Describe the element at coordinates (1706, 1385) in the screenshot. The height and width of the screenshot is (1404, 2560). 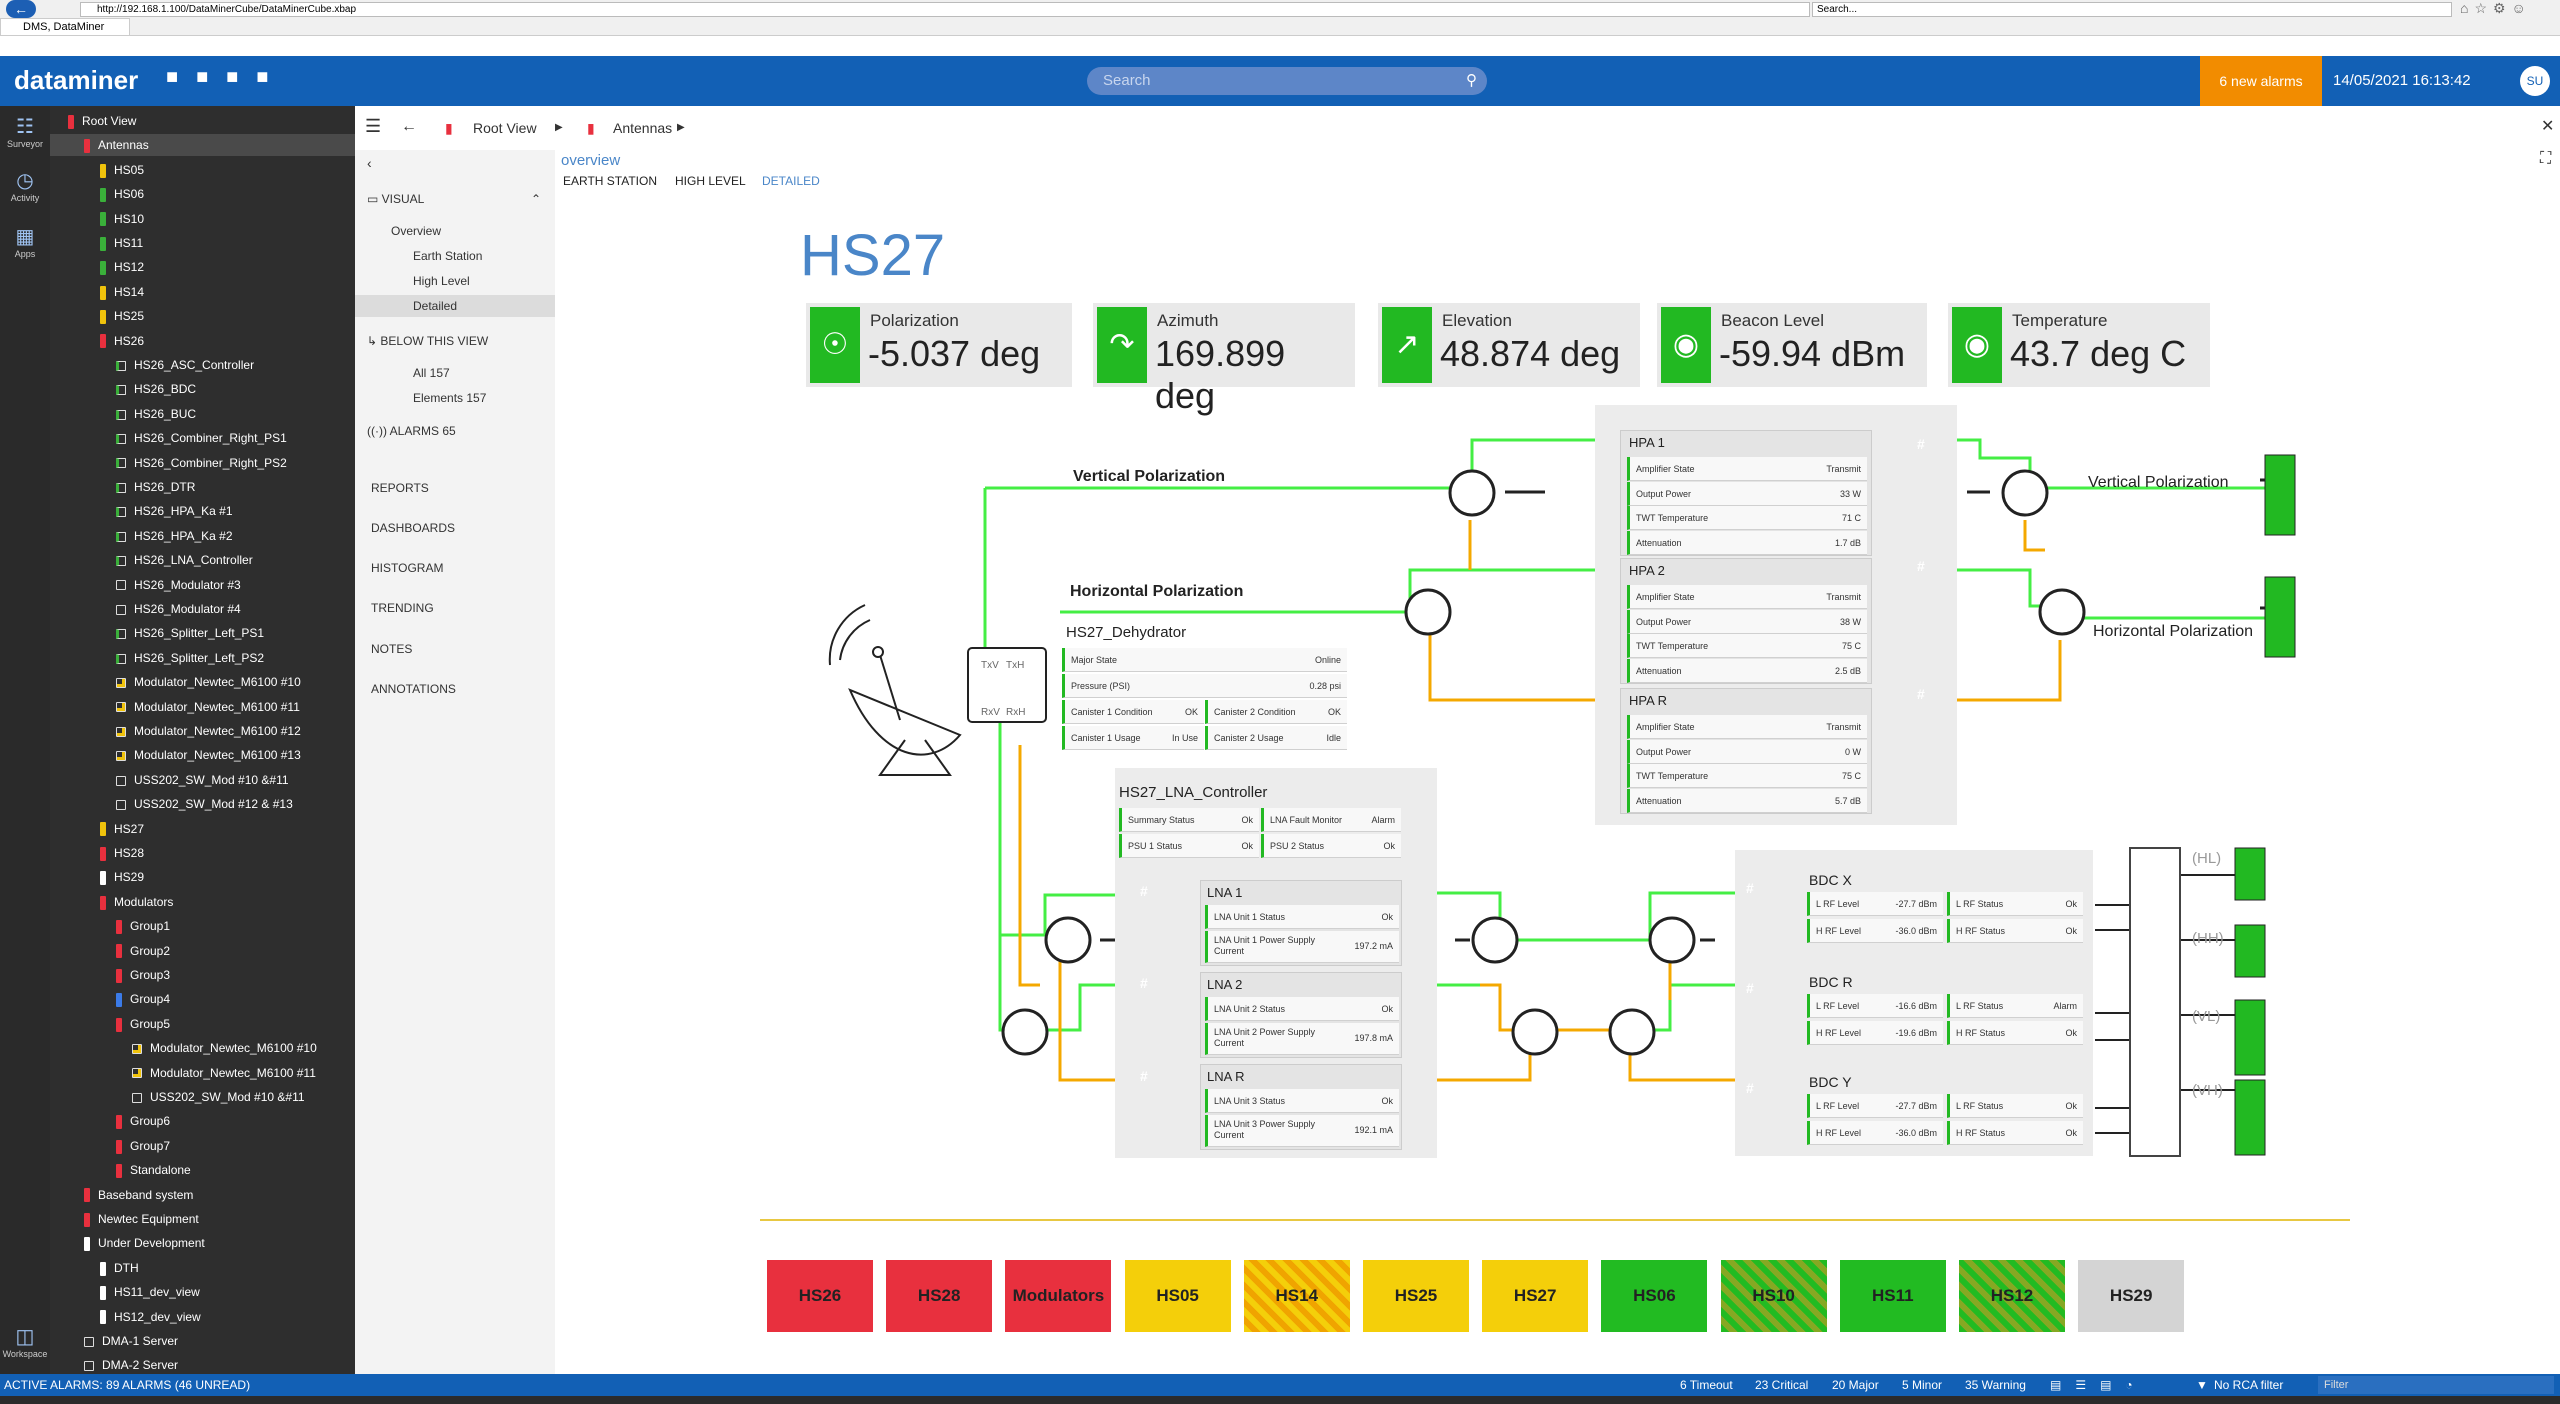
I see `timeout-count: 6 Timeout` at that location.